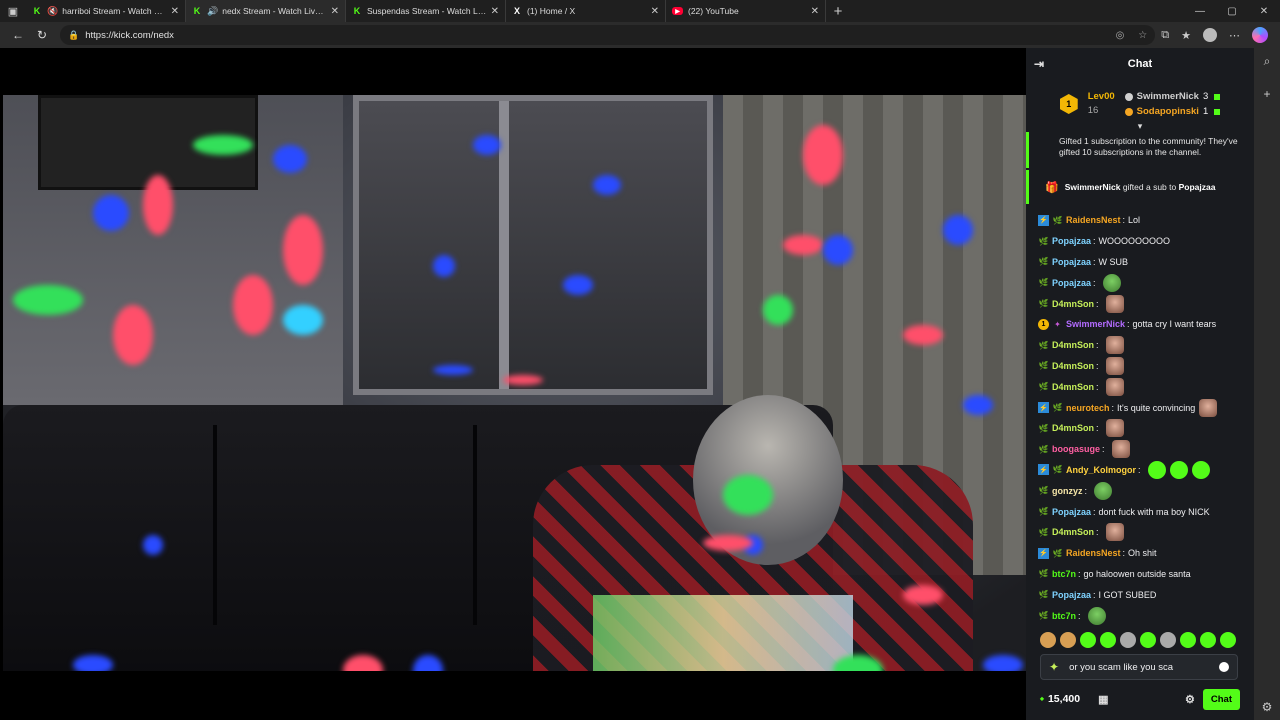 Image resolution: width=1280 pixels, height=720 pixels. What do you see at coordinates (1064, 699) in the screenshot?
I see `channel-points-value: 15,400` at bounding box center [1064, 699].